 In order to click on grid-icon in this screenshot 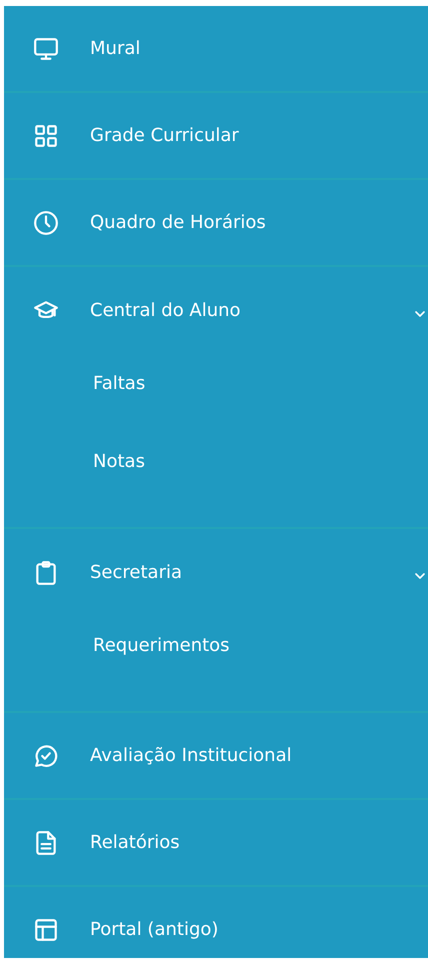, I will do `click(46, 135)`.